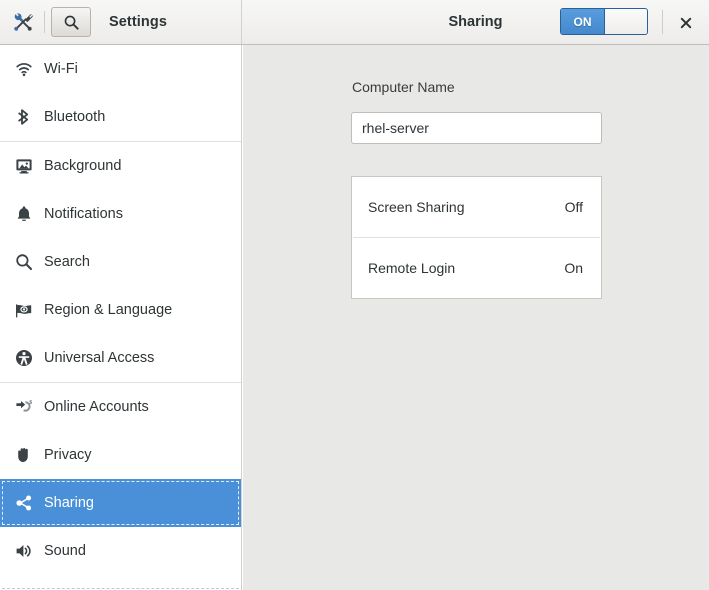  What do you see at coordinates (83, 214) in the screenshot?
I see `sidebar-item-label: Notifications` at bounding box center [83, 214].